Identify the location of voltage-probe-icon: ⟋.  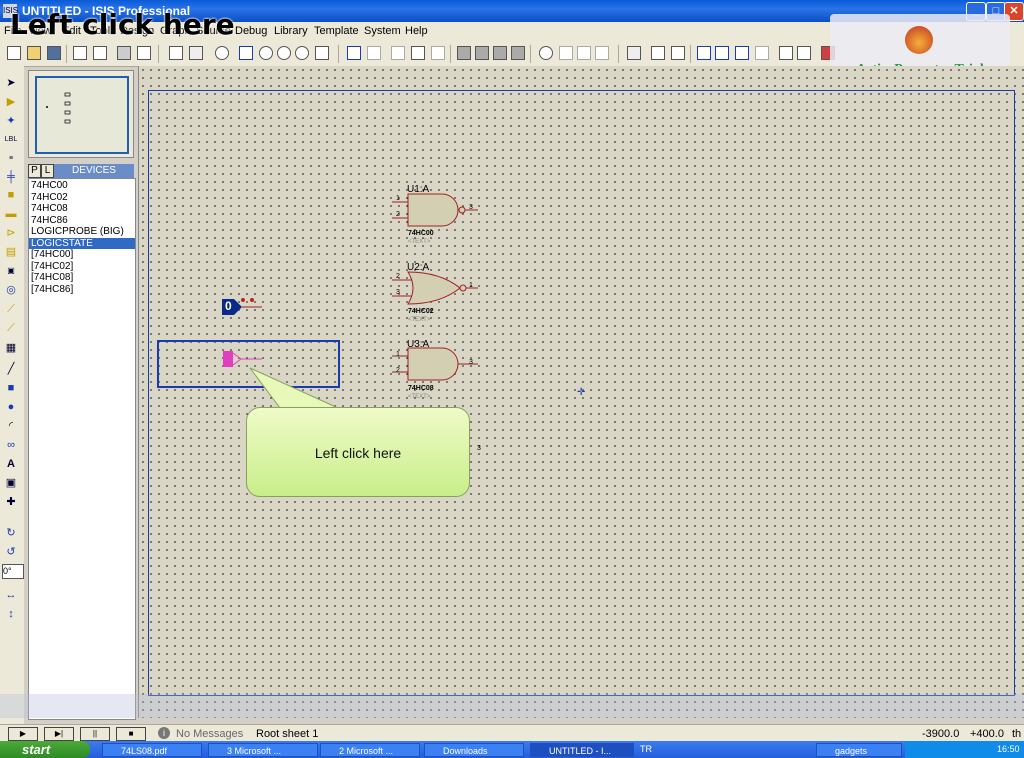
(11, 309).